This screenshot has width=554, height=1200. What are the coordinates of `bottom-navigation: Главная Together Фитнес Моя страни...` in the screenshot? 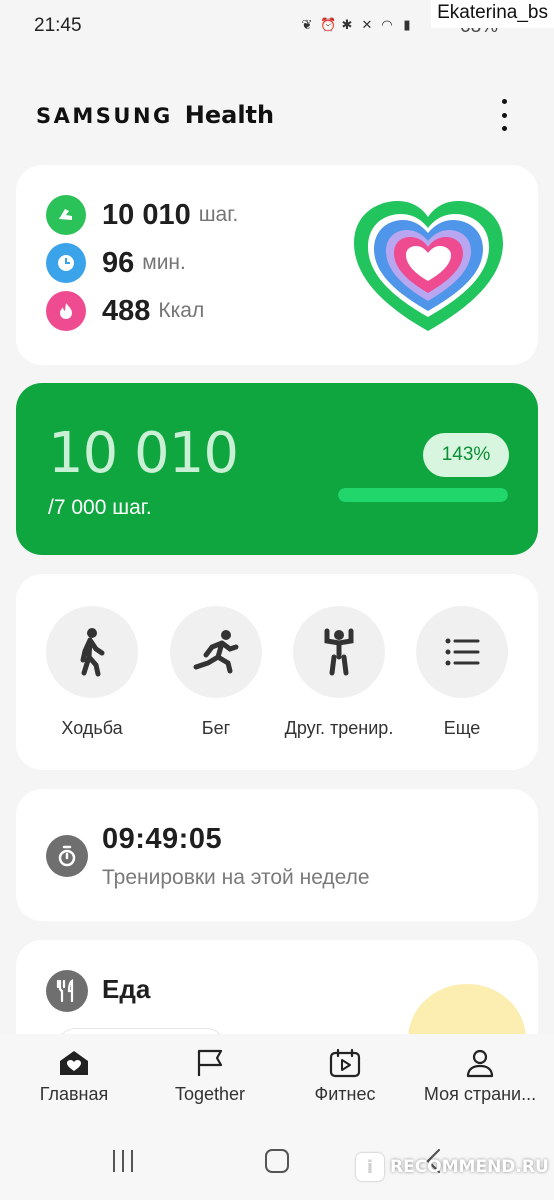 It's located at (277, 1077).